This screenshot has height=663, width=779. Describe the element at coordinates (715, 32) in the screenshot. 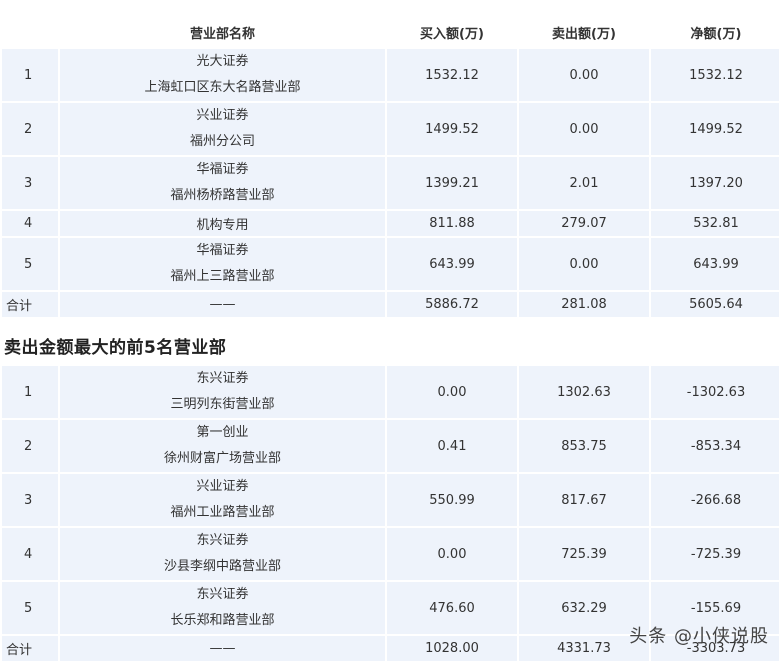

I see `header-net-amount: 净额(万)` at that location.